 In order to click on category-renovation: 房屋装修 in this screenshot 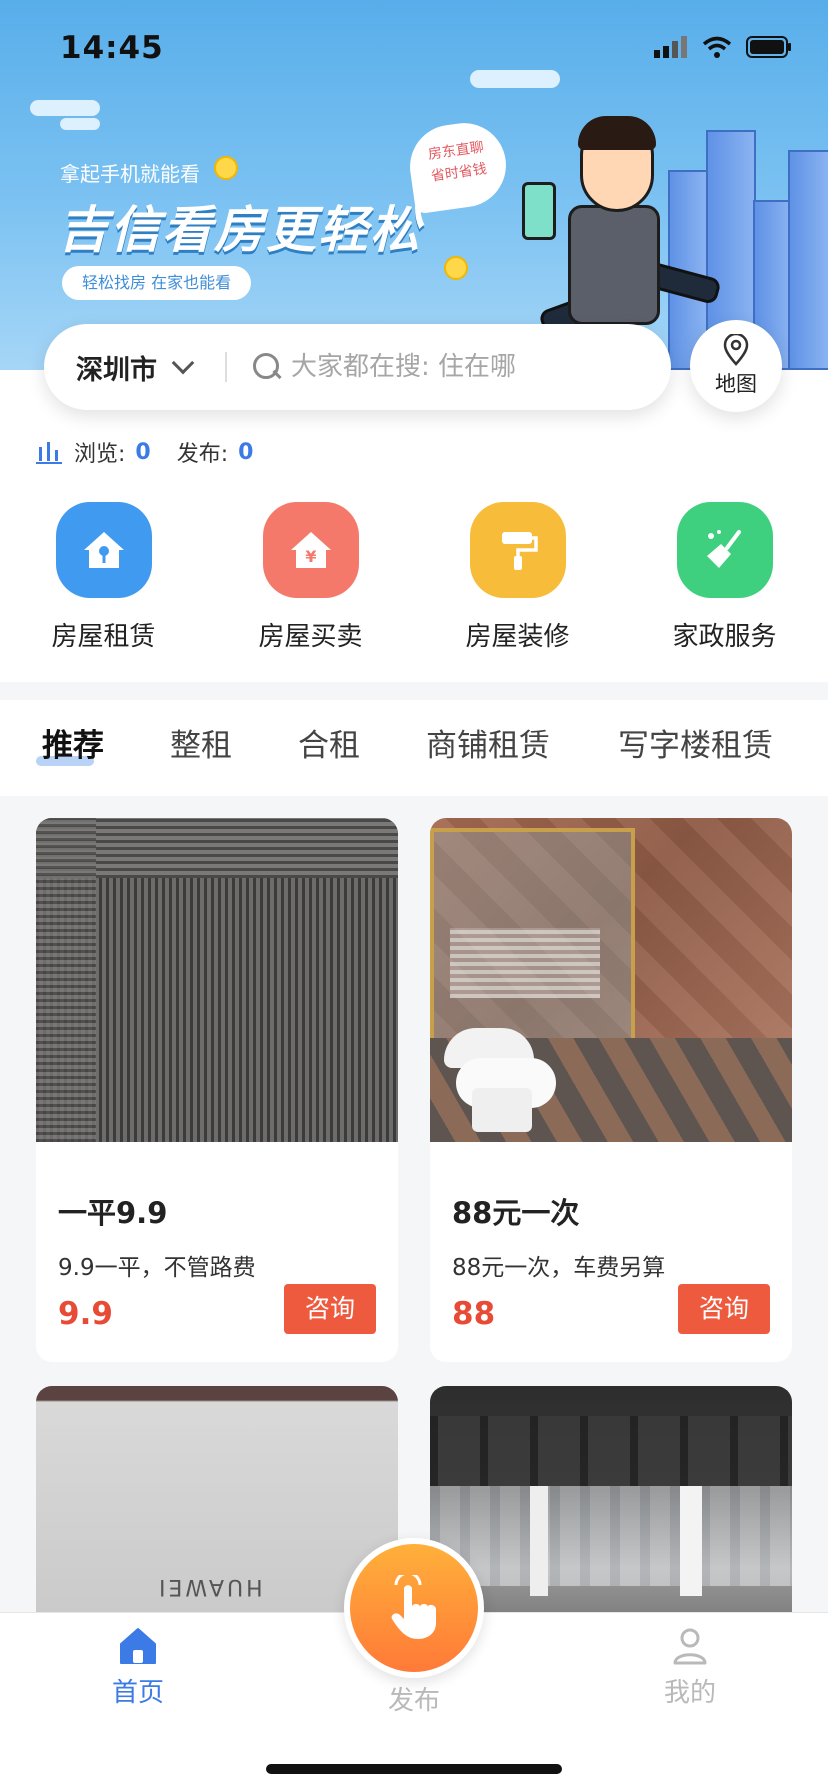, I will do `click(517, 577)`.